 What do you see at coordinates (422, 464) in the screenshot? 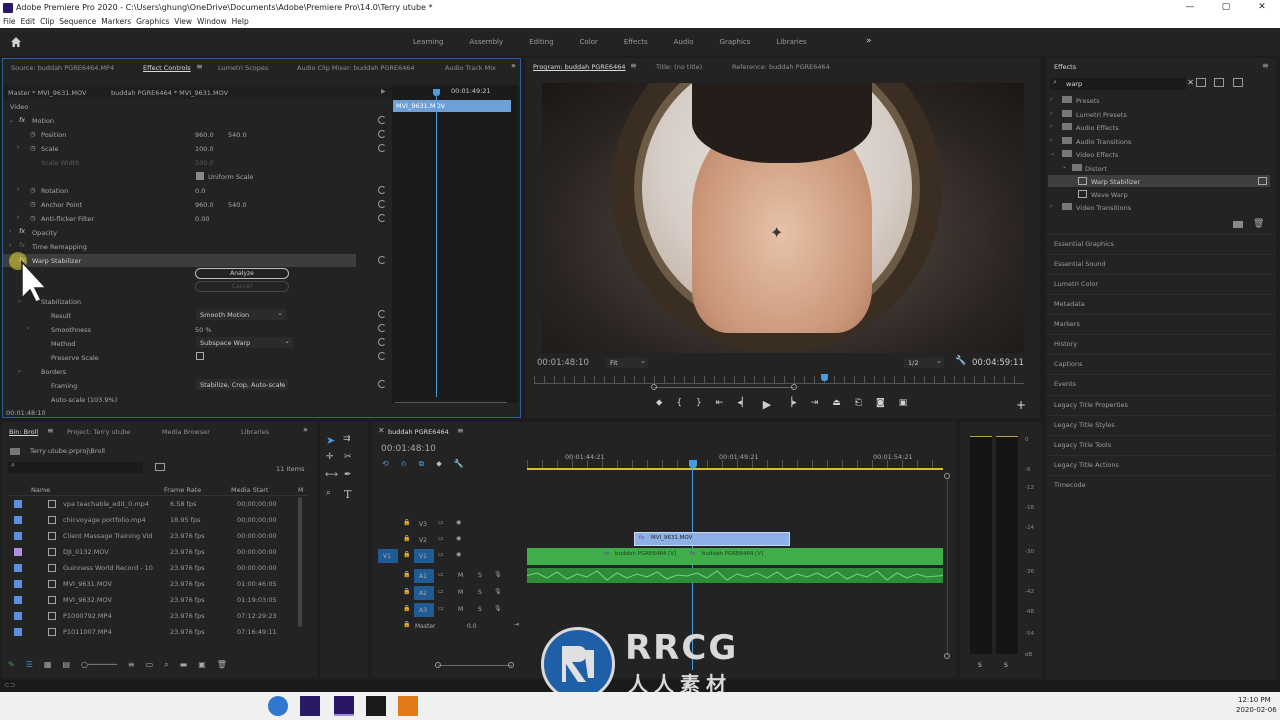
I see `linked-selection-icon: ⧉` at bounding box center [422, 464].